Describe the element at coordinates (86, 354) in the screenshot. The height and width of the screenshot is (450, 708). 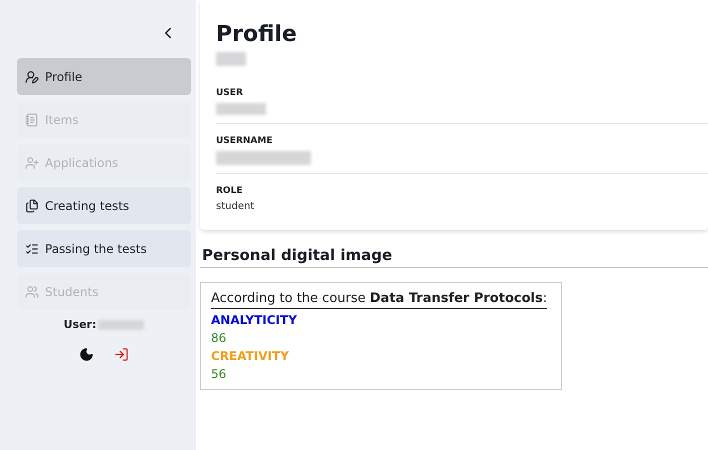
I see `moon-icon` at that location.